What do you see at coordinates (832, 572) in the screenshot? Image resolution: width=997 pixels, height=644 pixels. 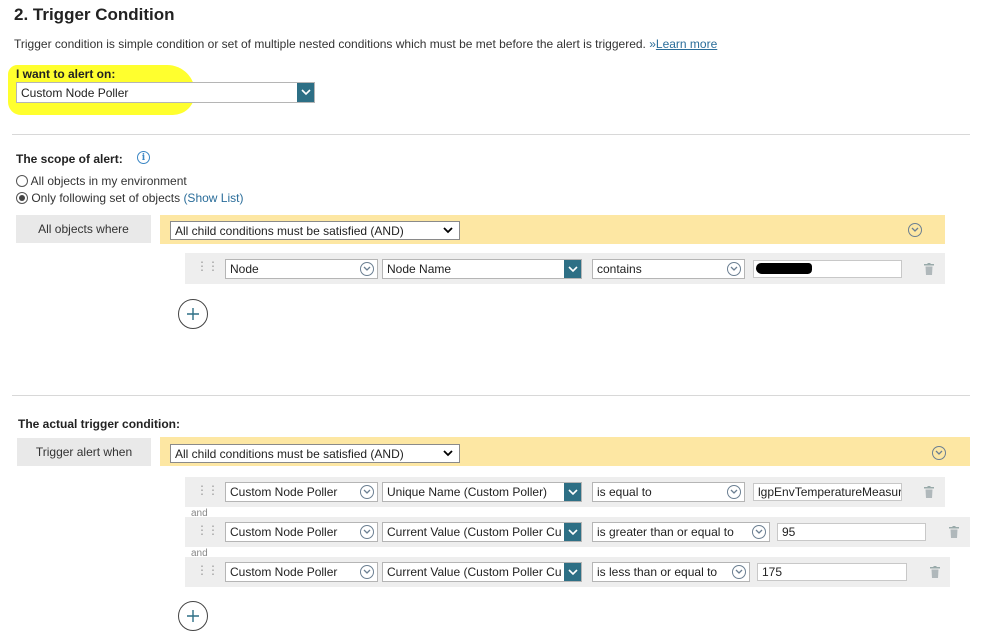 I see `condition-value-input: 175` at bounding box center [832, 572].